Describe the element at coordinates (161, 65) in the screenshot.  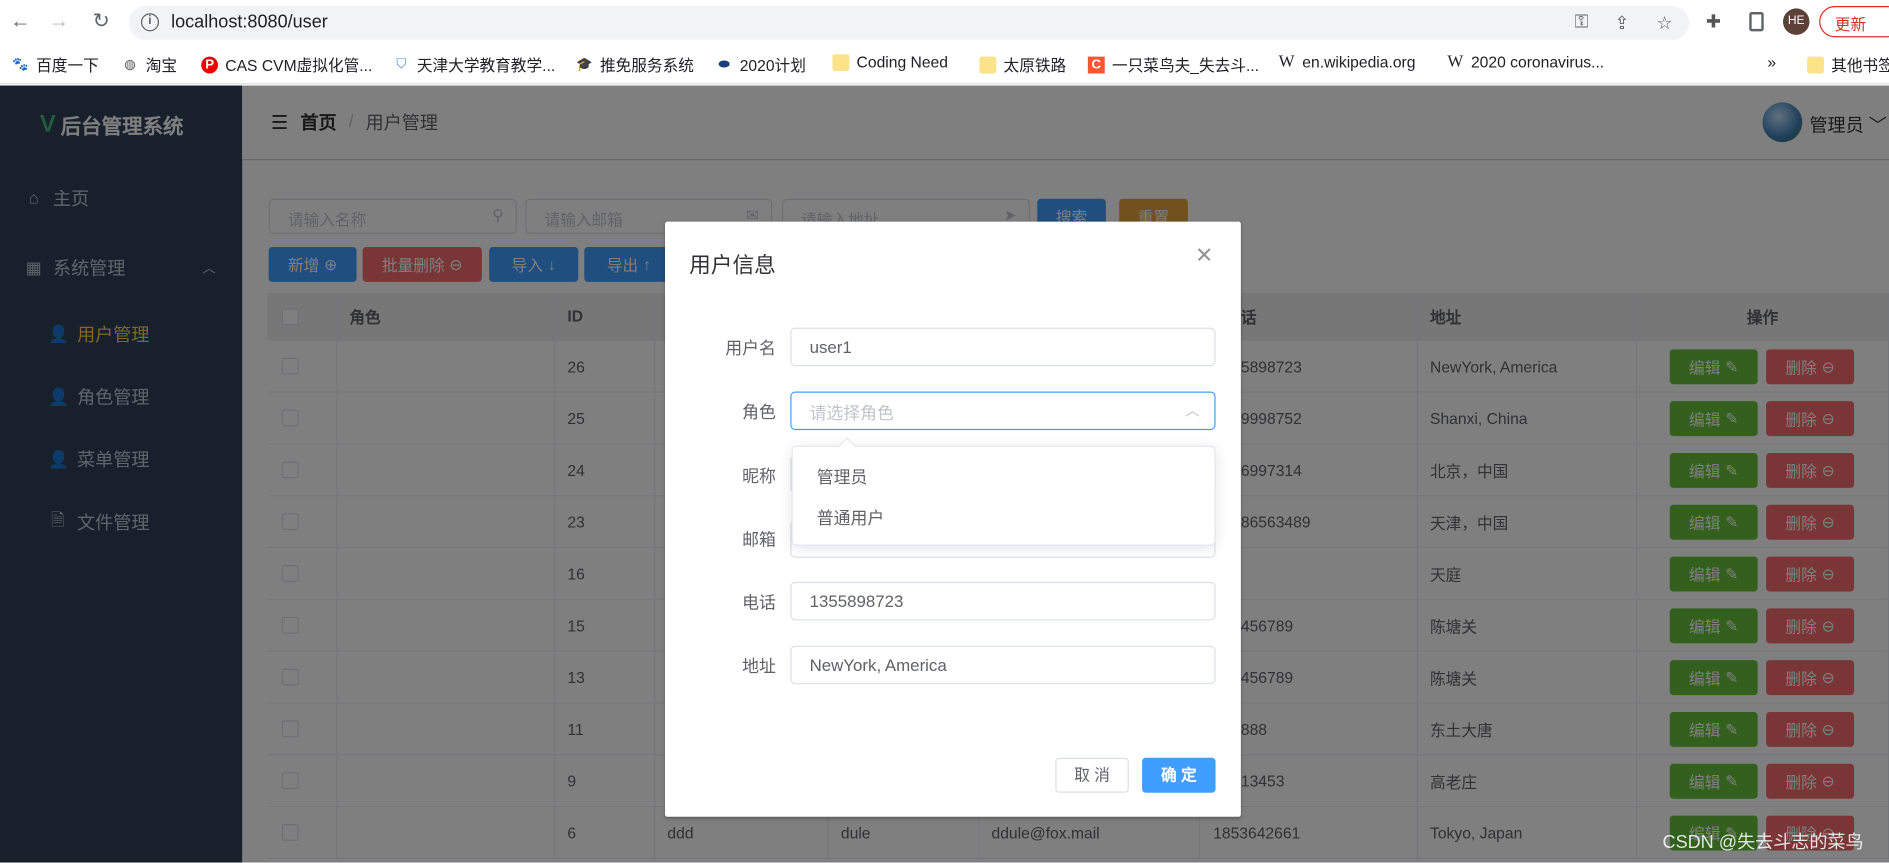
I see `bookmark-label: 淘宝` at that location.